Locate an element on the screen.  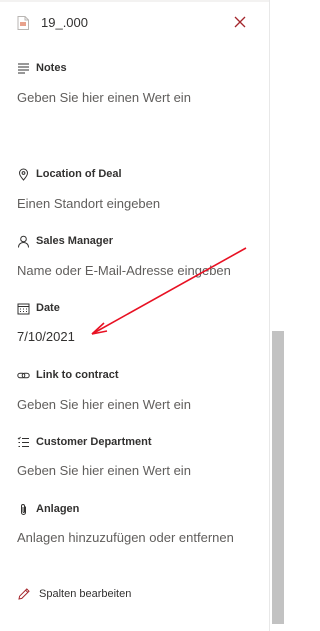
calendar-icon is located at coordinates (23, 308).